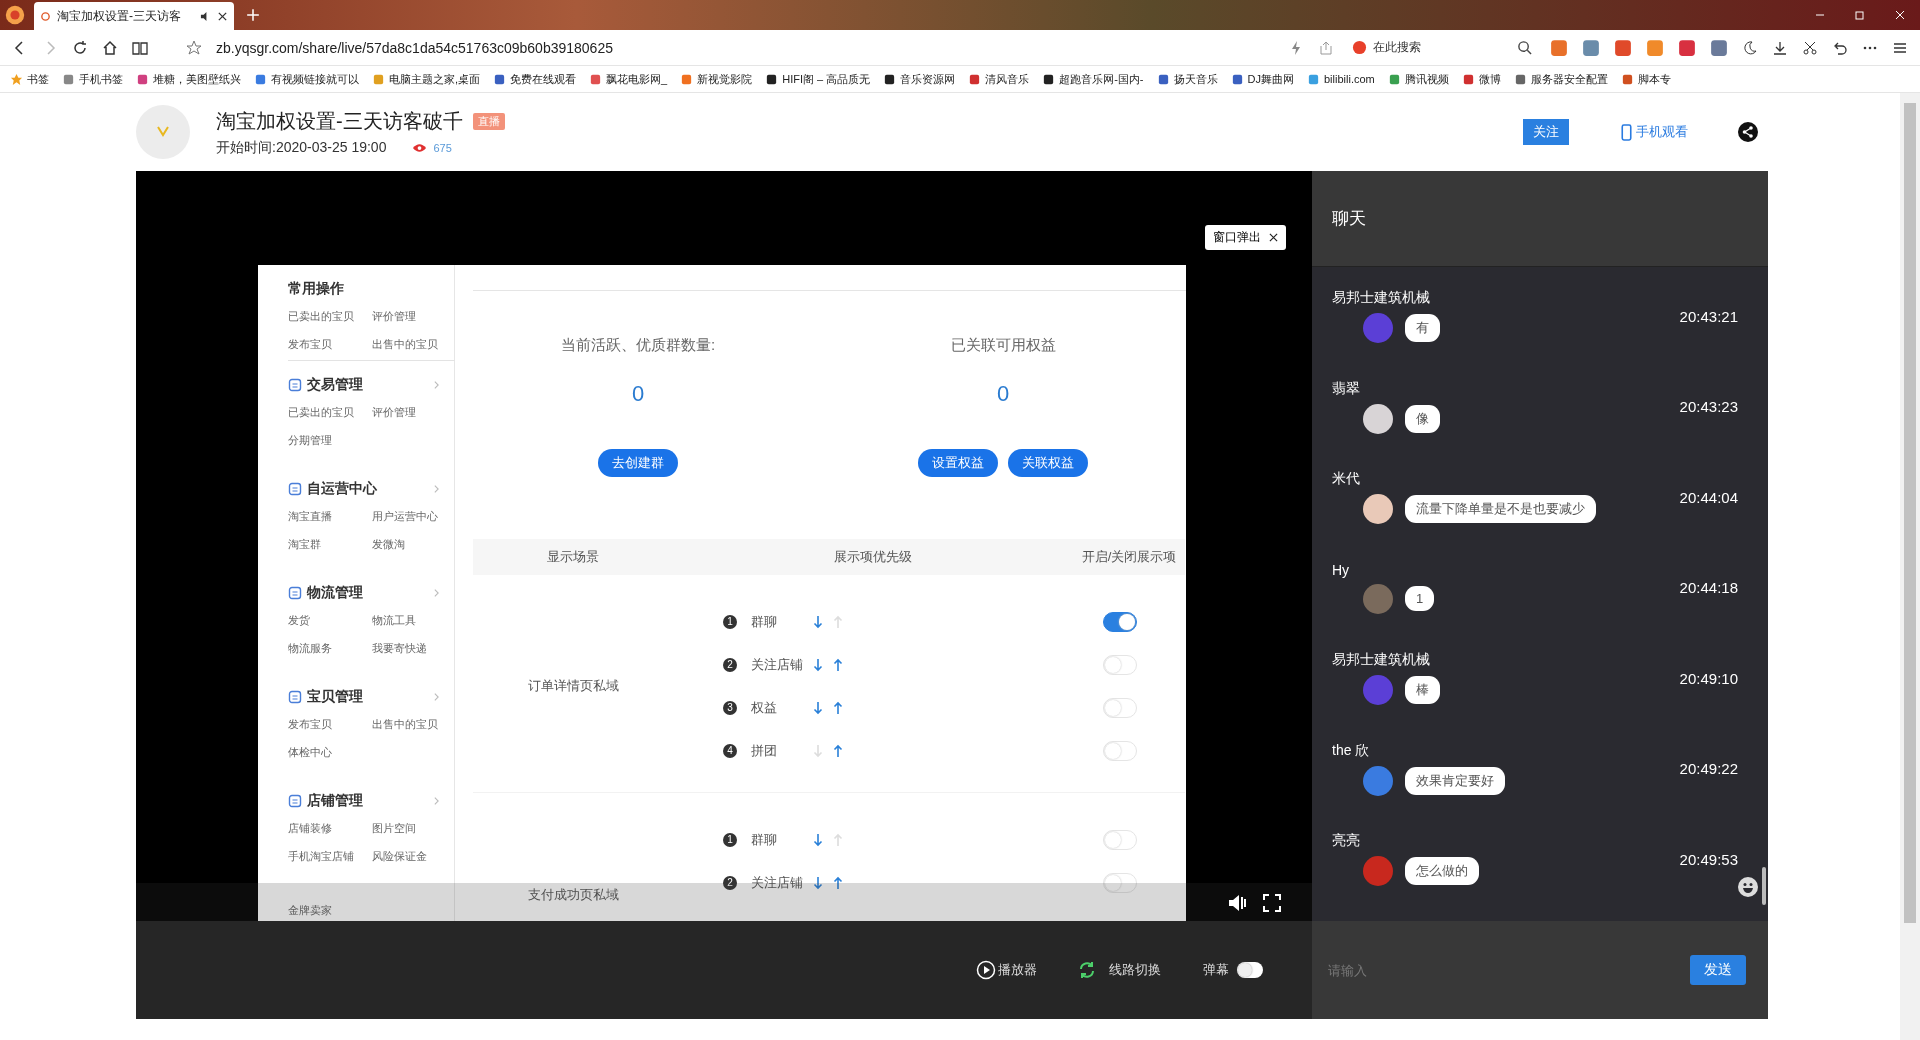 The image size is (1920, 1040). I want to click on bookmark-link: 服务器安全配置, so click(1560, 79).